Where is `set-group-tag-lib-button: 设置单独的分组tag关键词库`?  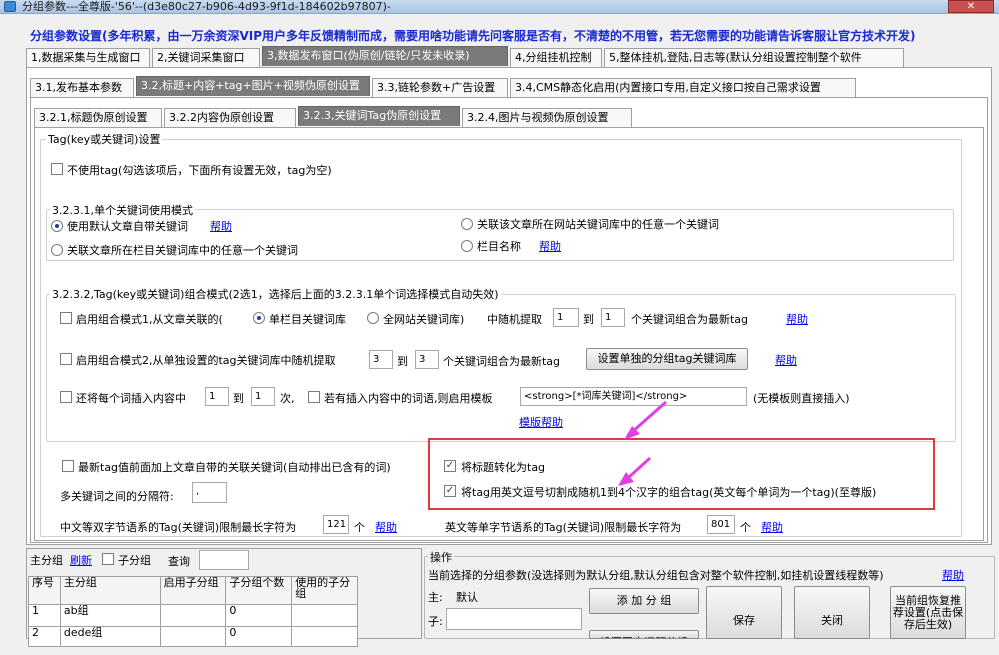
set-group-tag-lib-button: 设置单独的分组tag关键词库 is located at coordinates (667, 359).